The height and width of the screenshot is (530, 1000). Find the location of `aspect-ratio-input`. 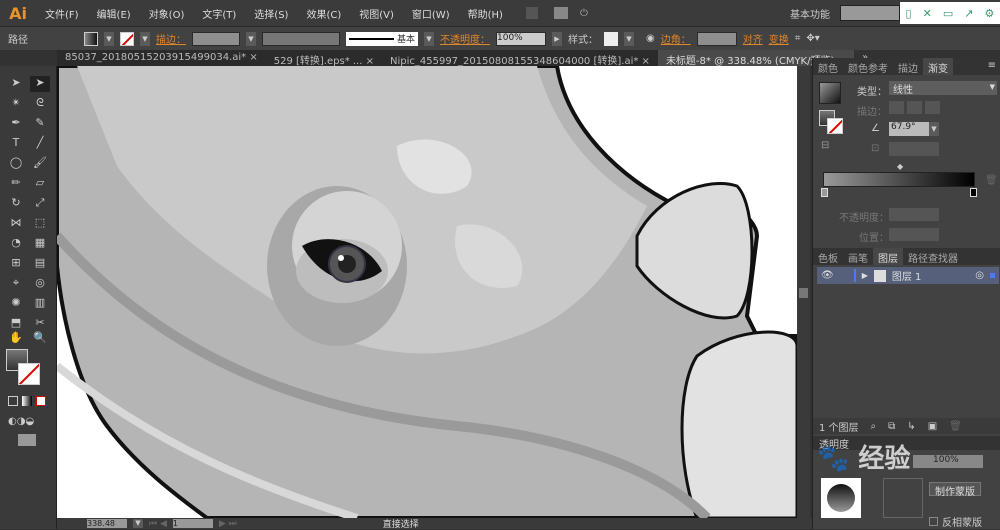

aspect-ratio-input is located at coordinates (914, 149).